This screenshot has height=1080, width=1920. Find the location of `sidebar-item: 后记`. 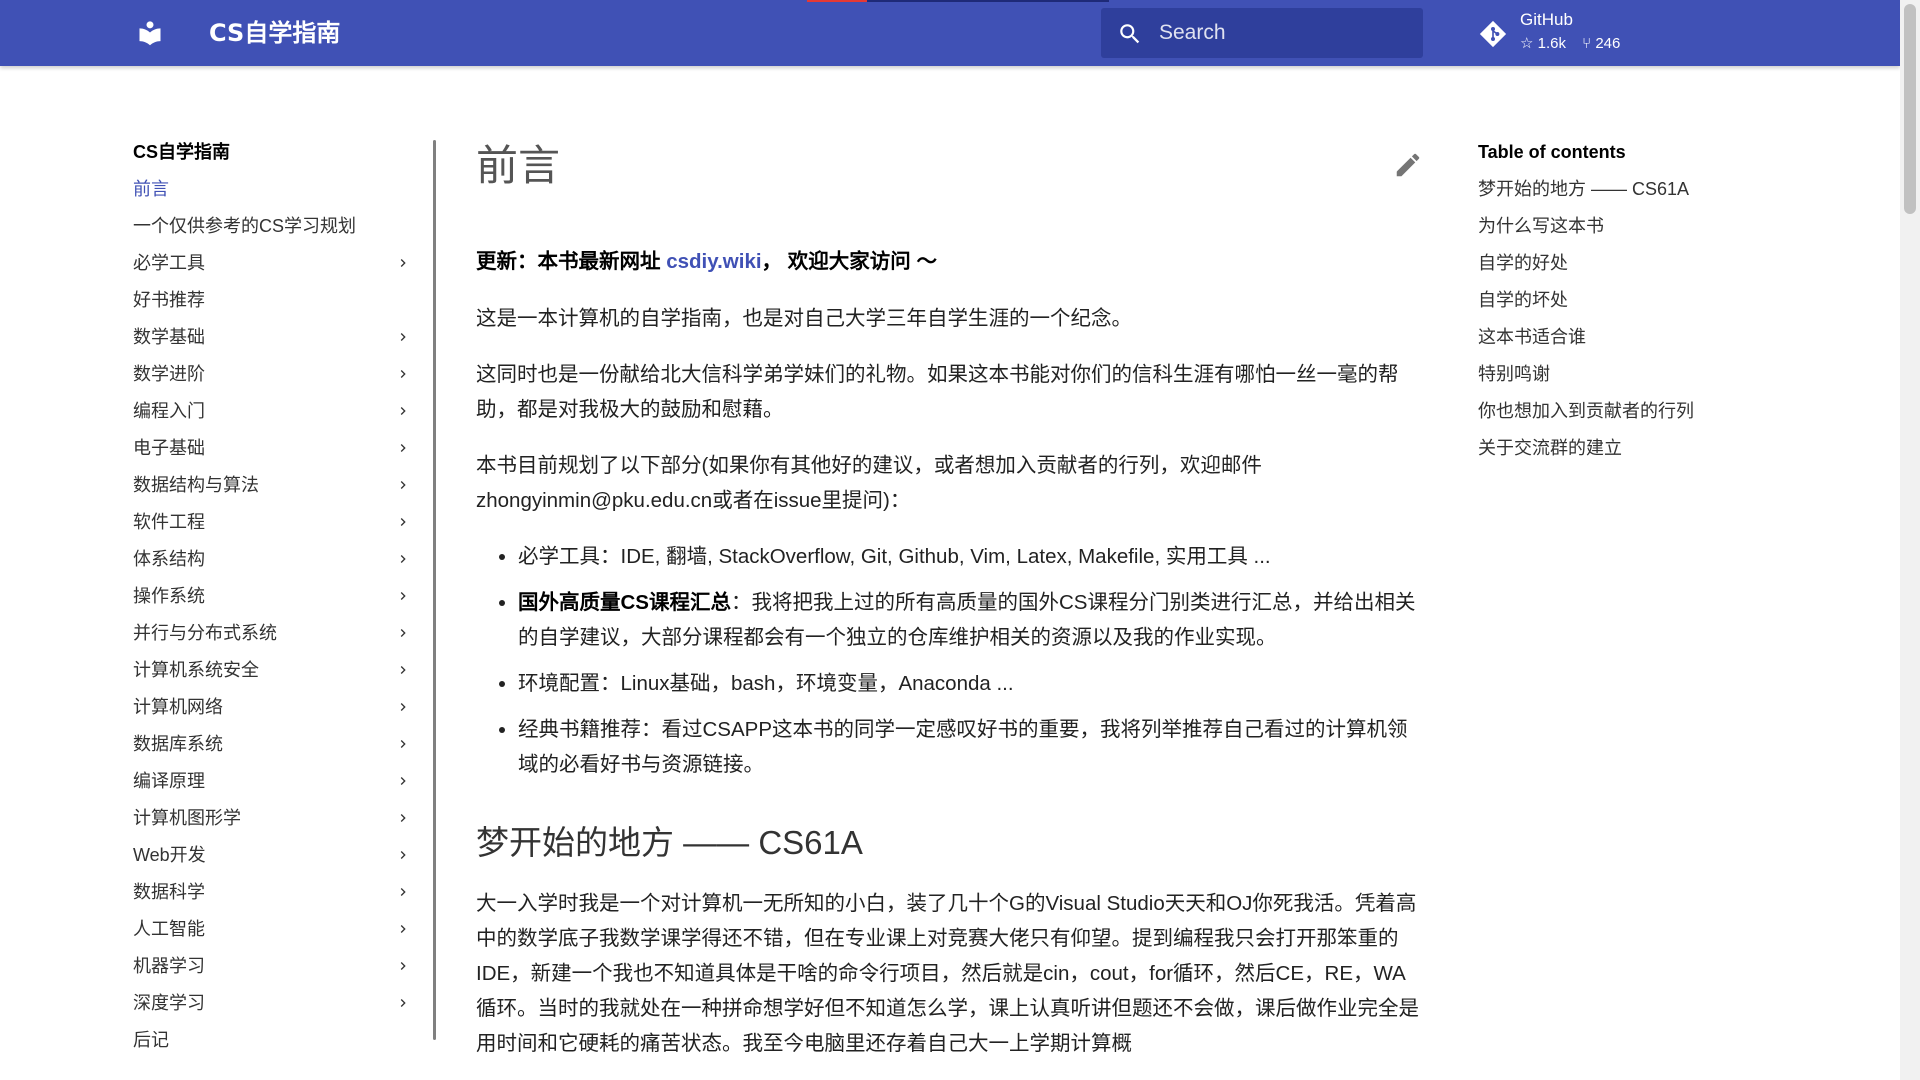

sidebar-item: 后记 is located at coordinates (283, 1039).